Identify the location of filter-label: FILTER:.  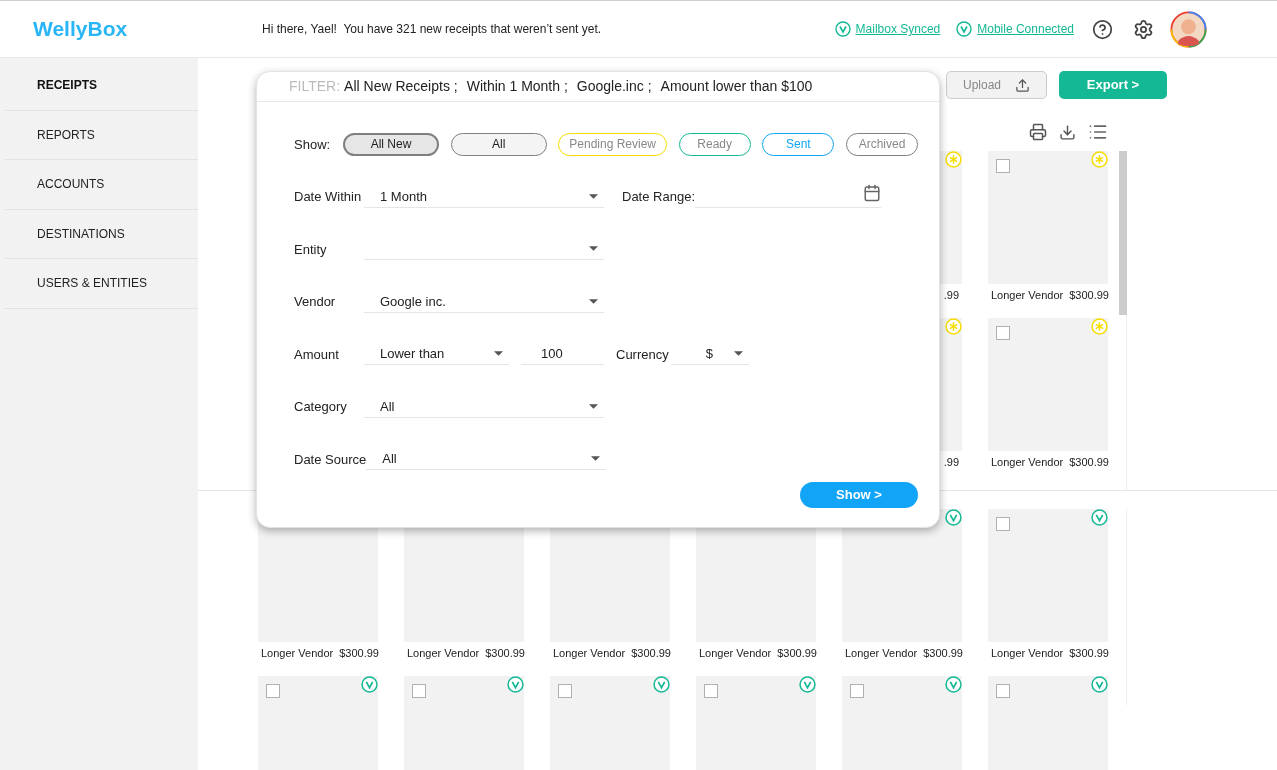
(315, 86).